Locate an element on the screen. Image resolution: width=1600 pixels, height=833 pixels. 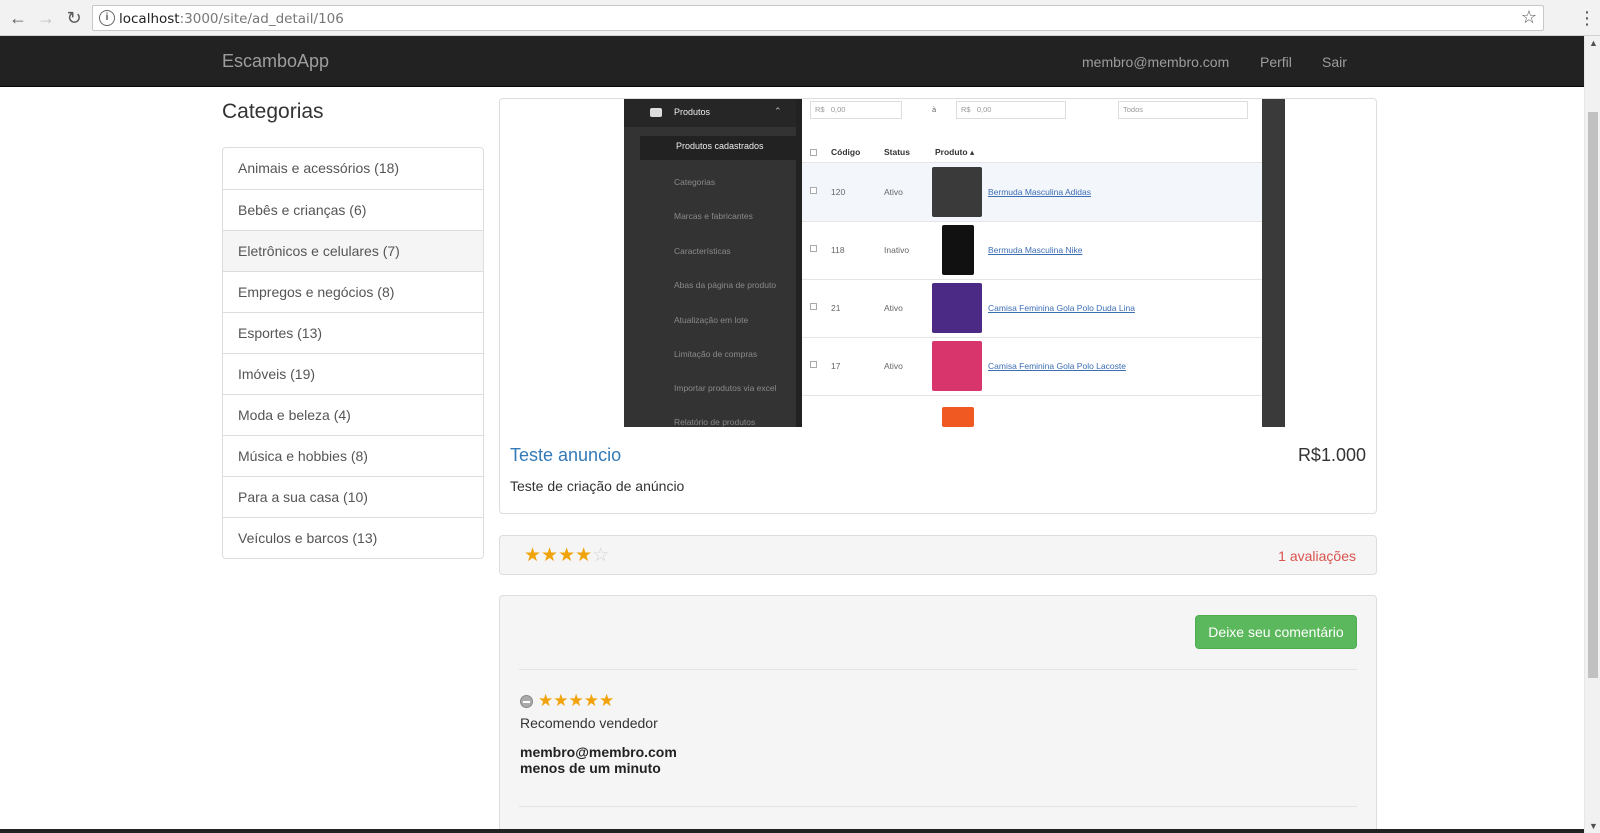
category-item: Imóveis (19) is located at coordinates (353, 373).